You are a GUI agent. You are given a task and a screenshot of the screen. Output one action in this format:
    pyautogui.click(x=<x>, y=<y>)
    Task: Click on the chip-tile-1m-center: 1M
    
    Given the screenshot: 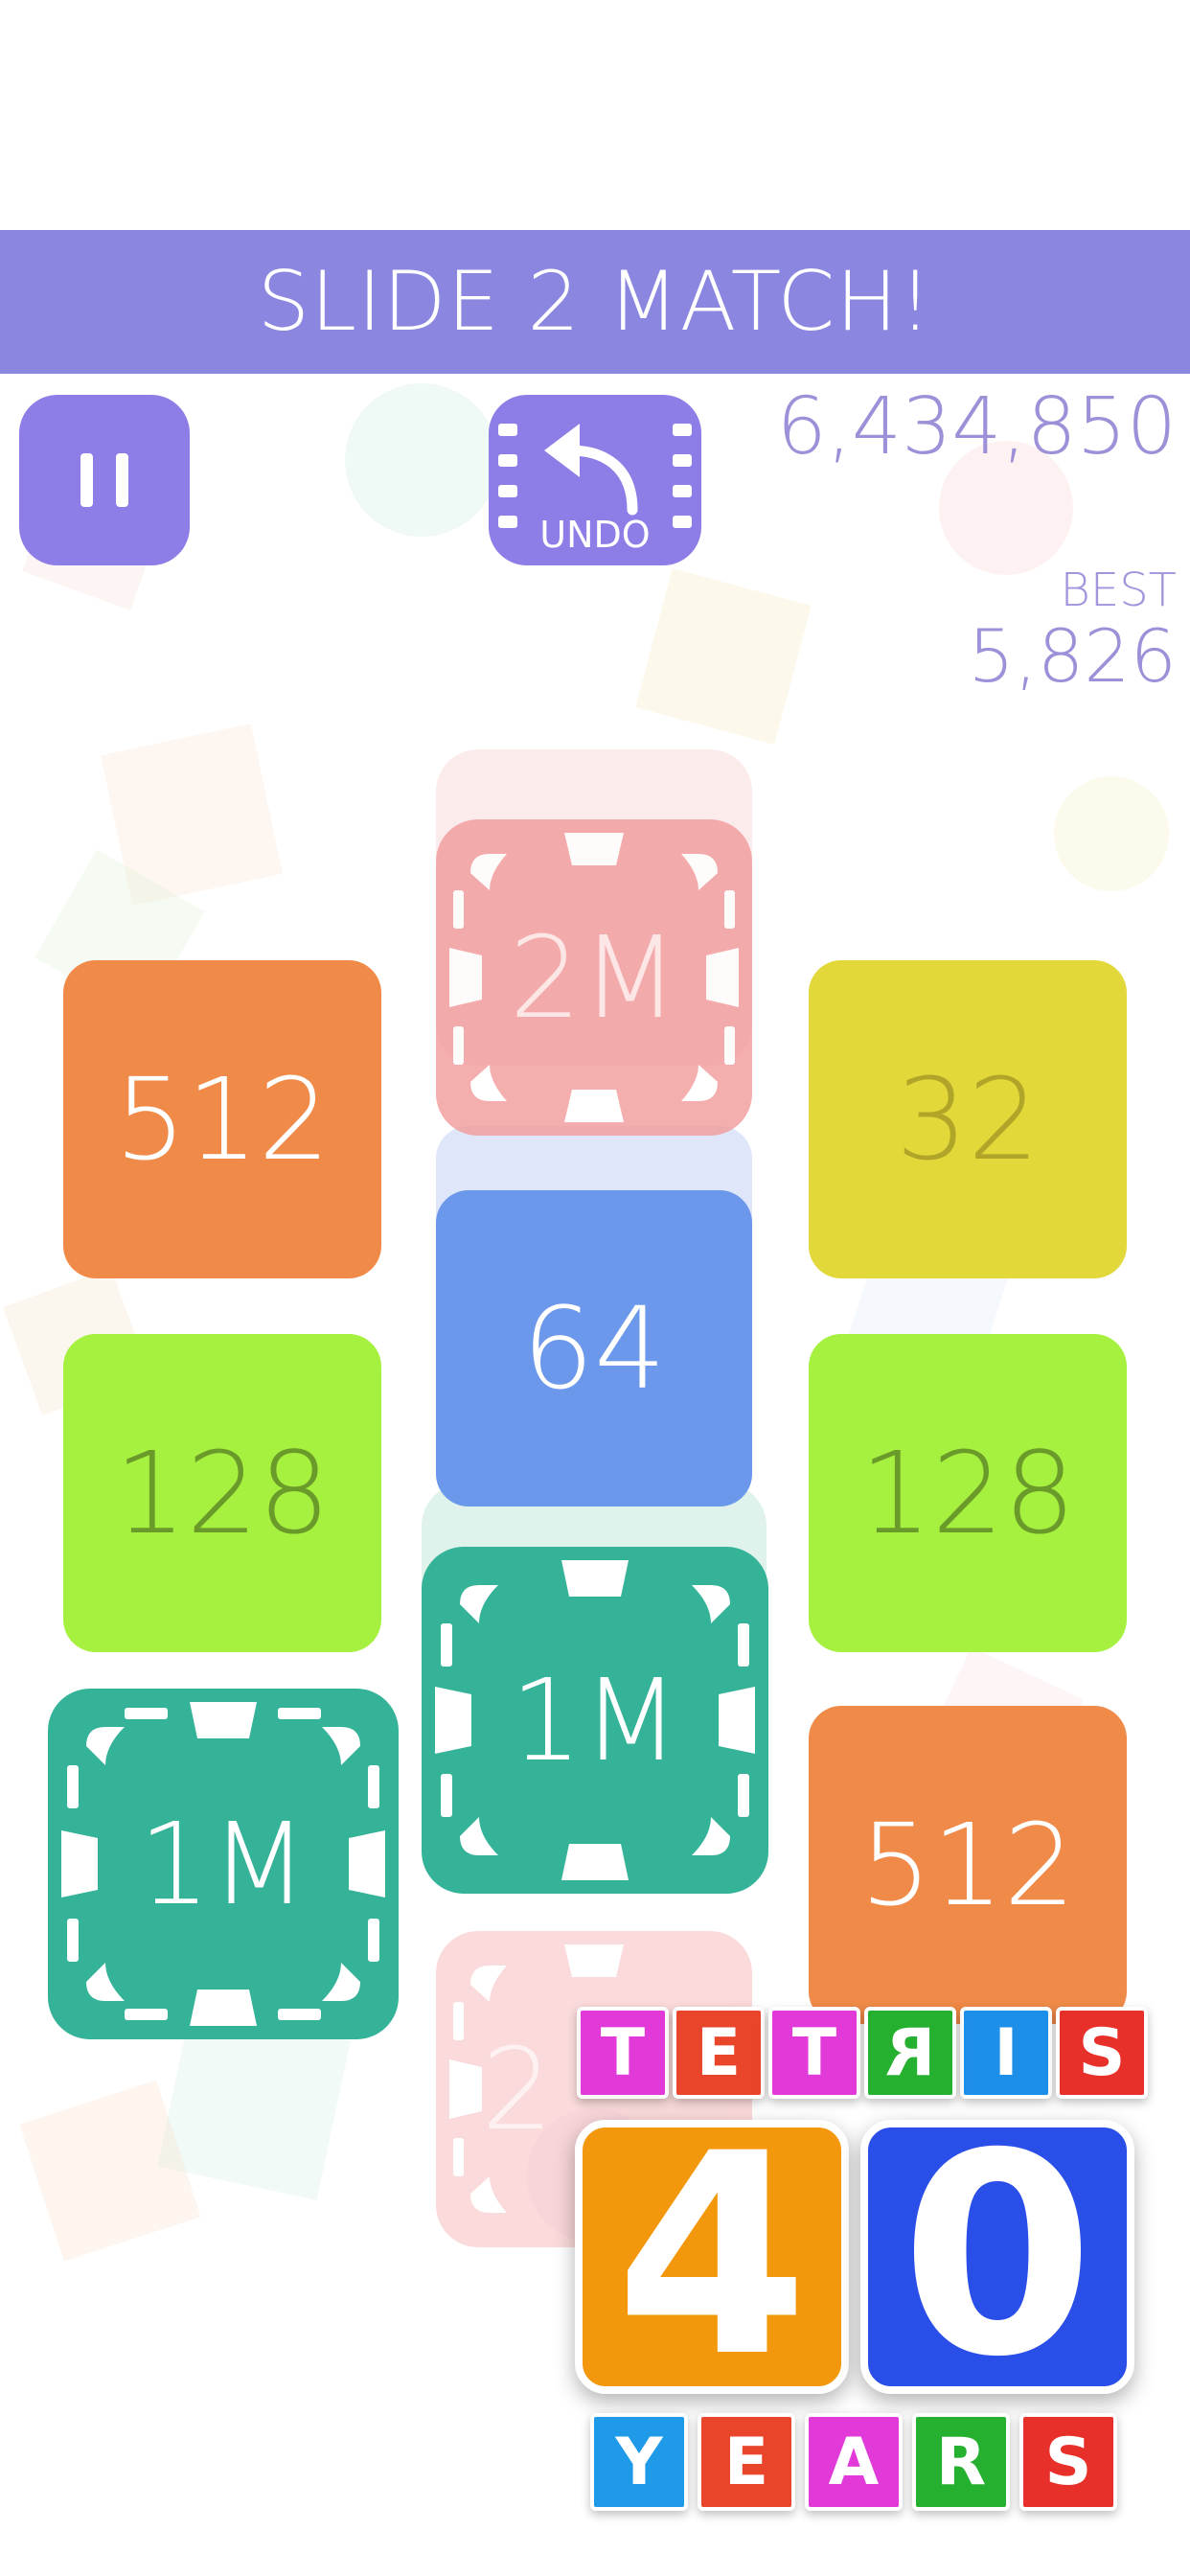 What is the action you would take?
    pyautogui.click(x=595, y=1720)
    